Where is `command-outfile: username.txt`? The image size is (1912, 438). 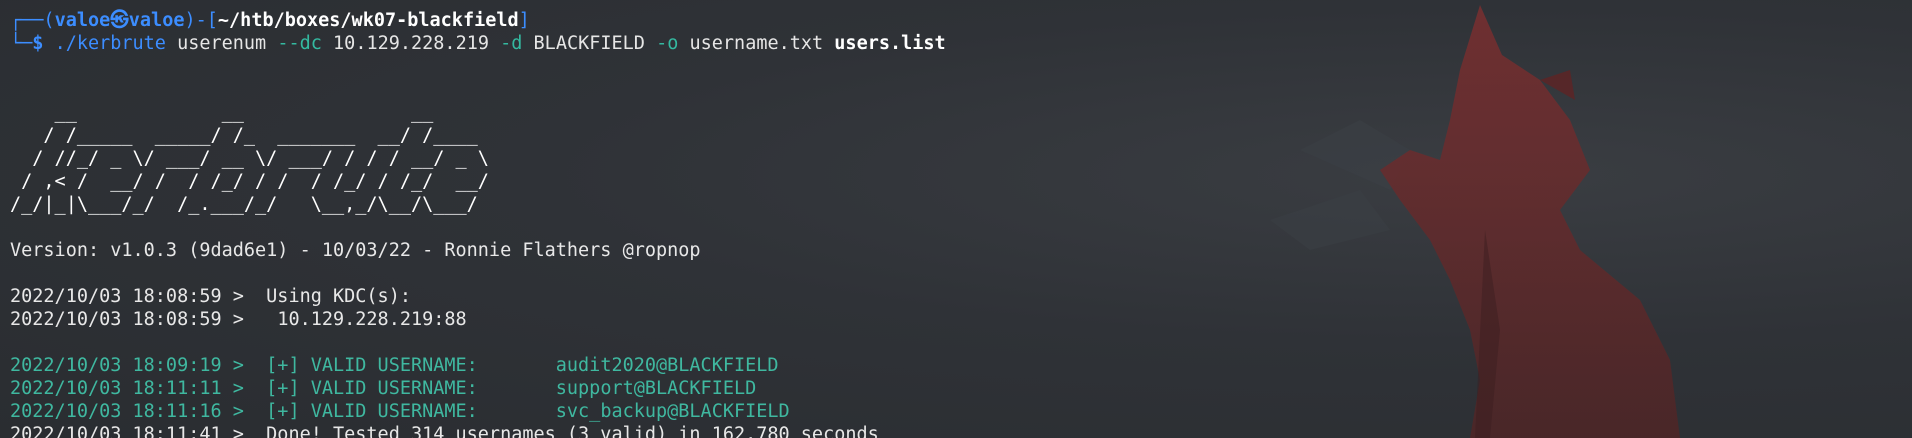
command-outfile: username.txt is located at coordinates (756, 43).